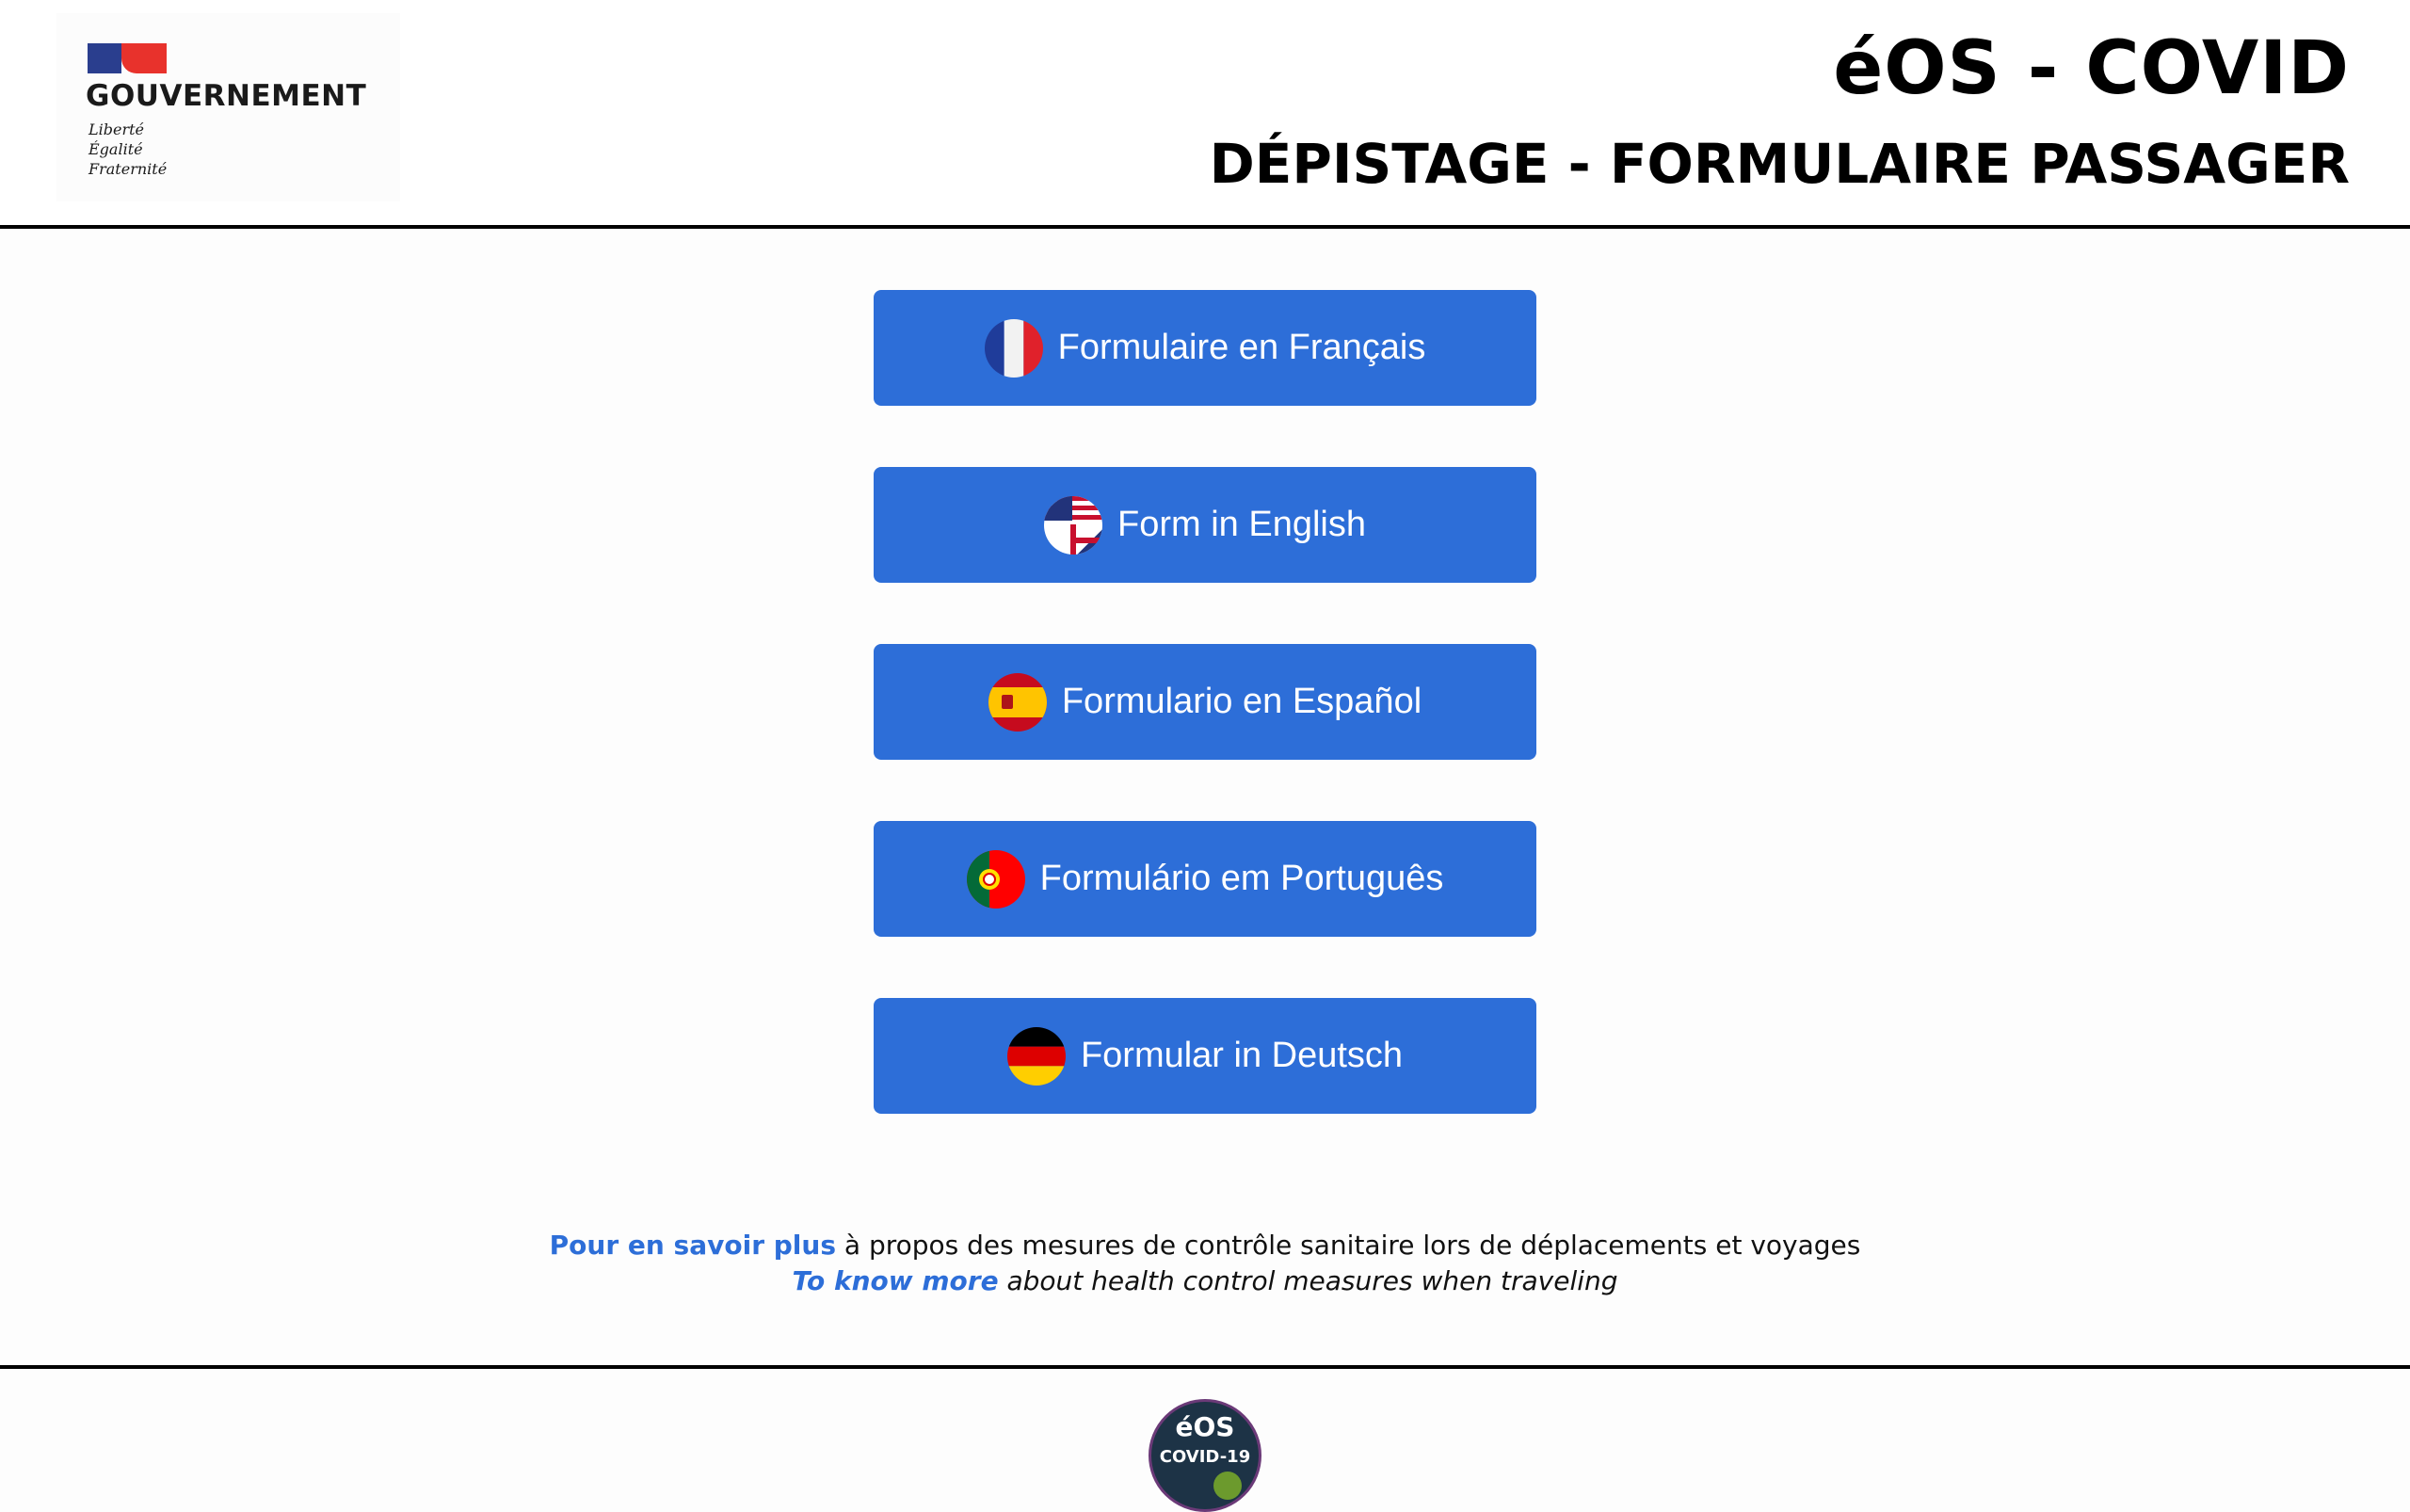 Image resolution: width=2410 pixels, height=1512 pixels. I want to click on us-uk-flag-icon, so click(1073, 525).